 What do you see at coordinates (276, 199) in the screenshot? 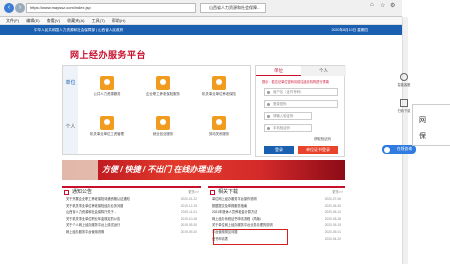
I see `list-item: 单位网上经办服务平台操作说明 2020-07-06` at bounding box center [276, 199].